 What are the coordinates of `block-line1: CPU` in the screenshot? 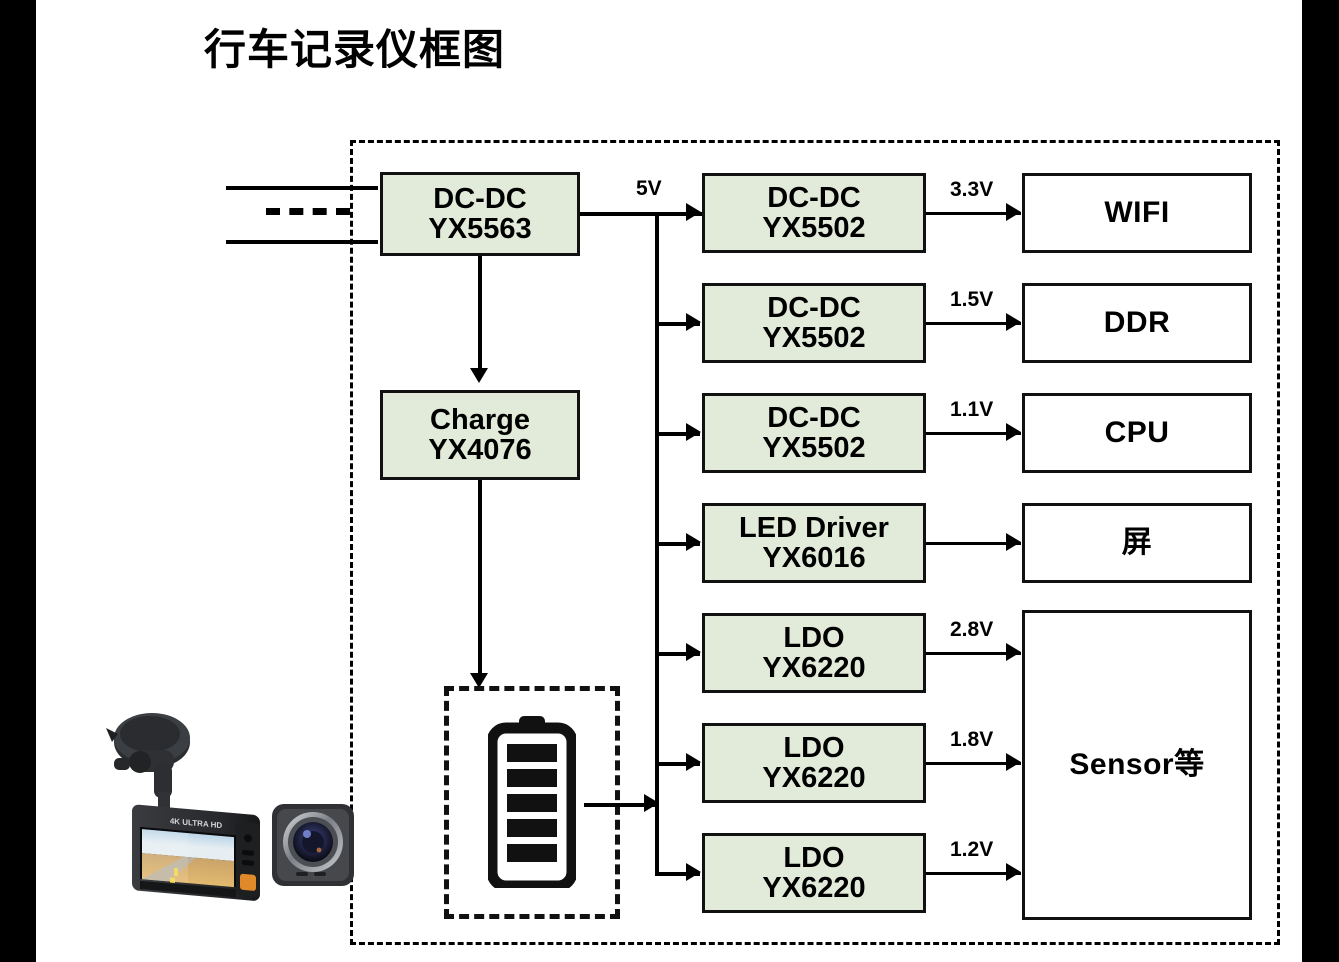 It's located at (1137, 433).